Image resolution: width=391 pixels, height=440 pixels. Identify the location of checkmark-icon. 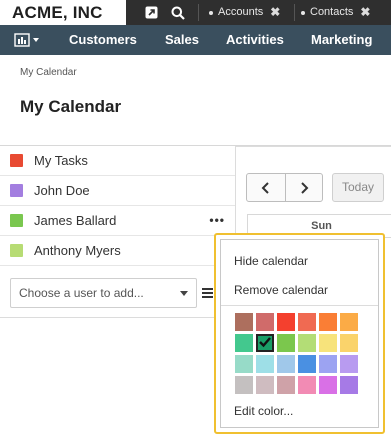
(265, 342).